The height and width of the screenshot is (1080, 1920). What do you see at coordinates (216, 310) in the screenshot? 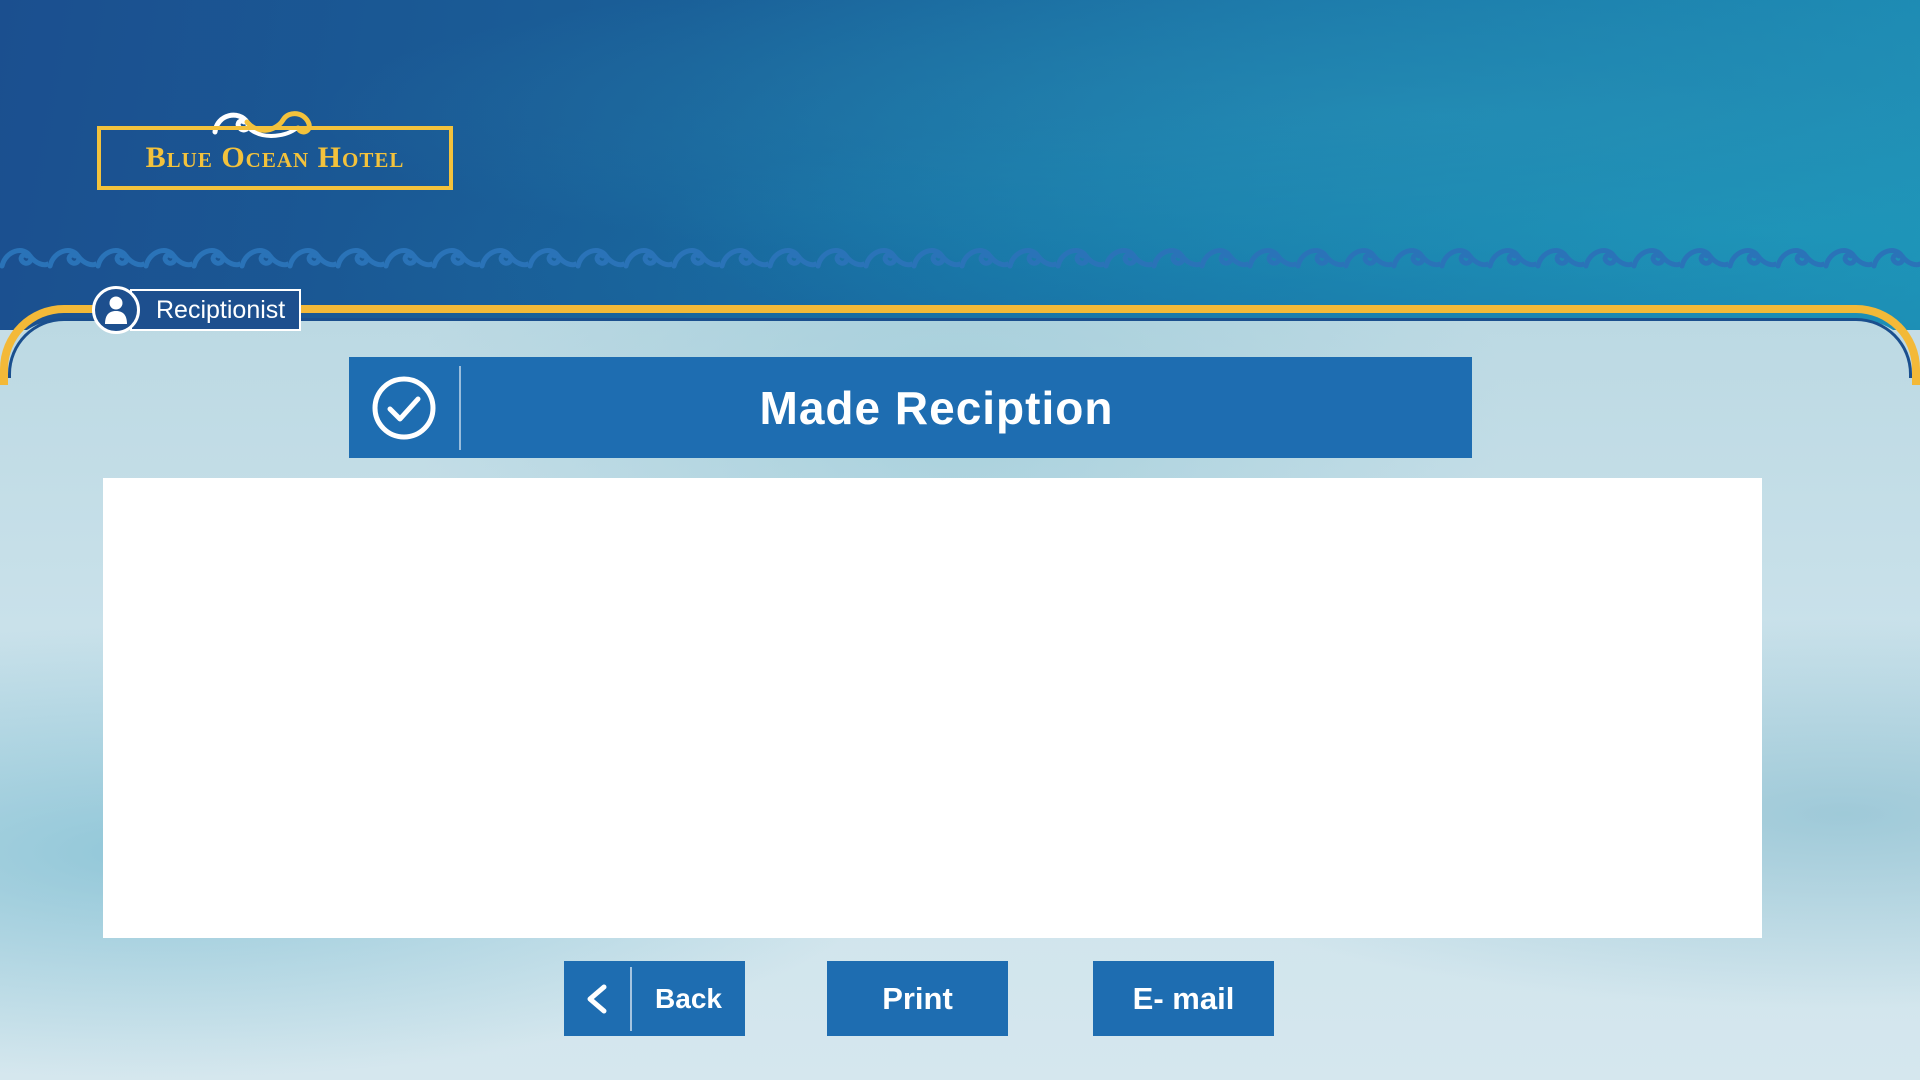
I see `role-label: Reciptionist` at bounding box center [216, 310].